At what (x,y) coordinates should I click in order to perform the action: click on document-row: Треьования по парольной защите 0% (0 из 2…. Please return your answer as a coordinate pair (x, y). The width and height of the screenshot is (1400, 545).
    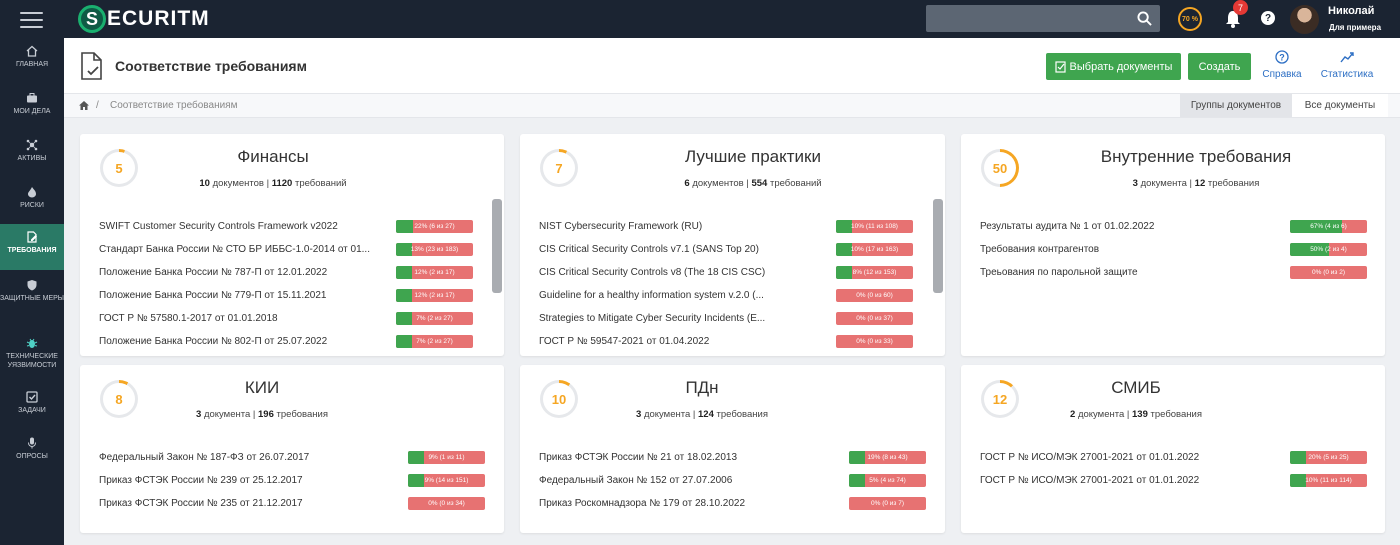
    Looking at the image, I should click on (1173, 273).